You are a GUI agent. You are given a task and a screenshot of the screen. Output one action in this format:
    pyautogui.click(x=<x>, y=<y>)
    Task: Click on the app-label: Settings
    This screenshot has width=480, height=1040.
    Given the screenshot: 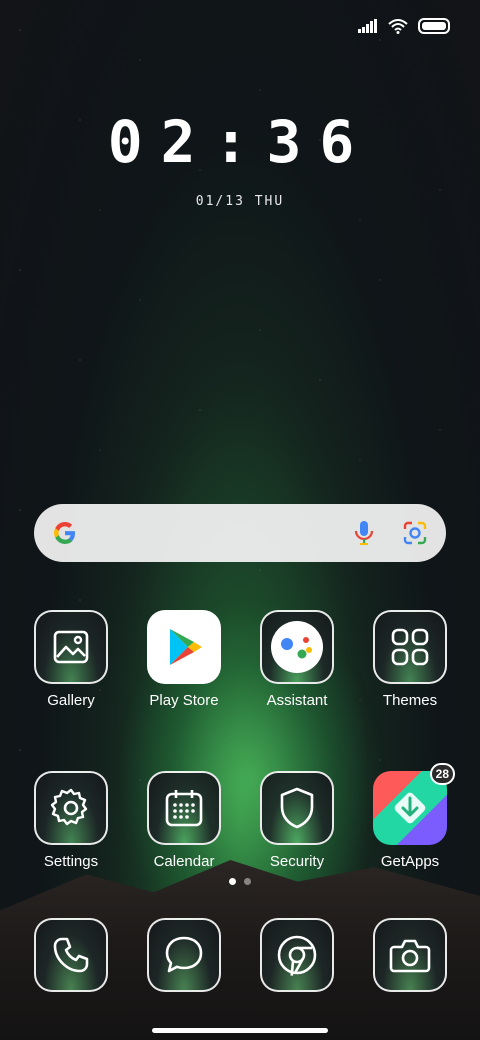 What is the action you would take?
    pyautogui.click(x=71, y=861)
    